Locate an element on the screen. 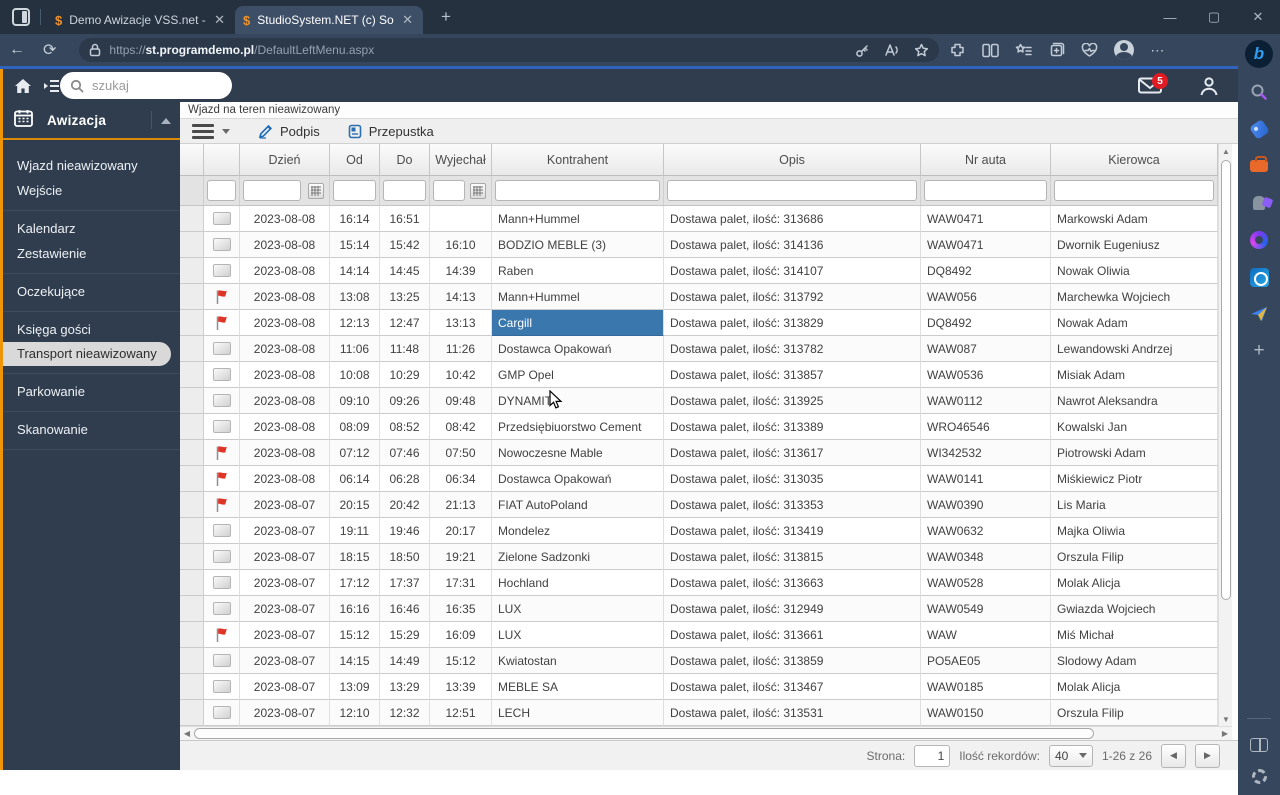 The height and width of the screenshot is (795, 1280). app-search is located at coordinates (146, 85).